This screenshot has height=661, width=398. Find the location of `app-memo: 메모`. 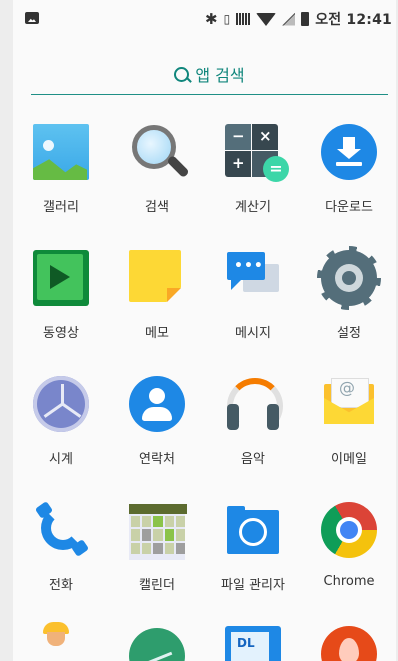

app-memo: 메모 is located at coordinates (157, 295).